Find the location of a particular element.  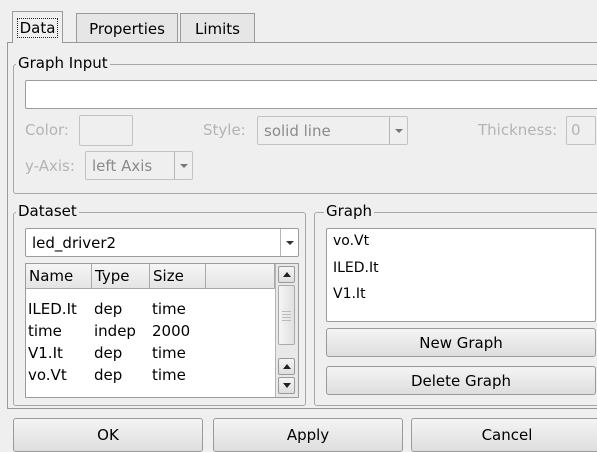

cell-name: ILED.It is located at coordinates (52, 309).